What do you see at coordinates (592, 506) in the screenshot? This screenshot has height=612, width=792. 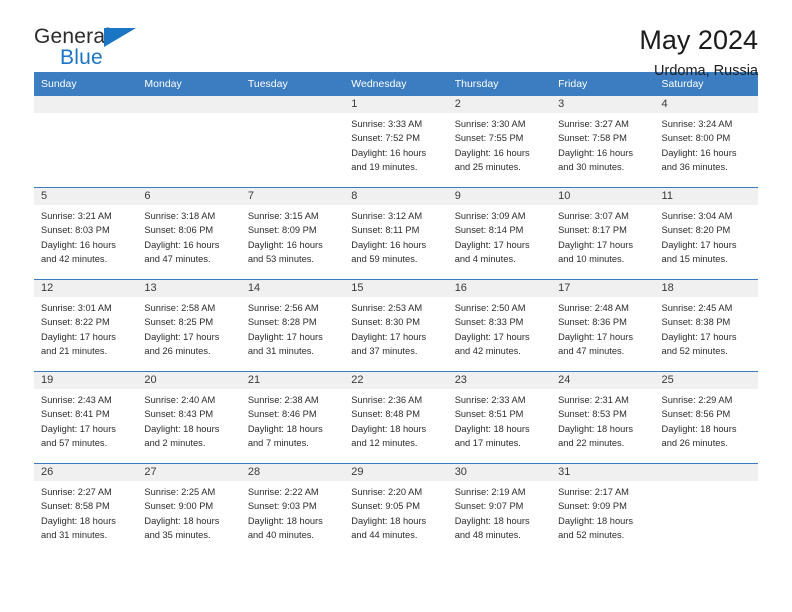 I see `sunset-text: Sunset: 9:09 PM` at bounding box center [592, 506].